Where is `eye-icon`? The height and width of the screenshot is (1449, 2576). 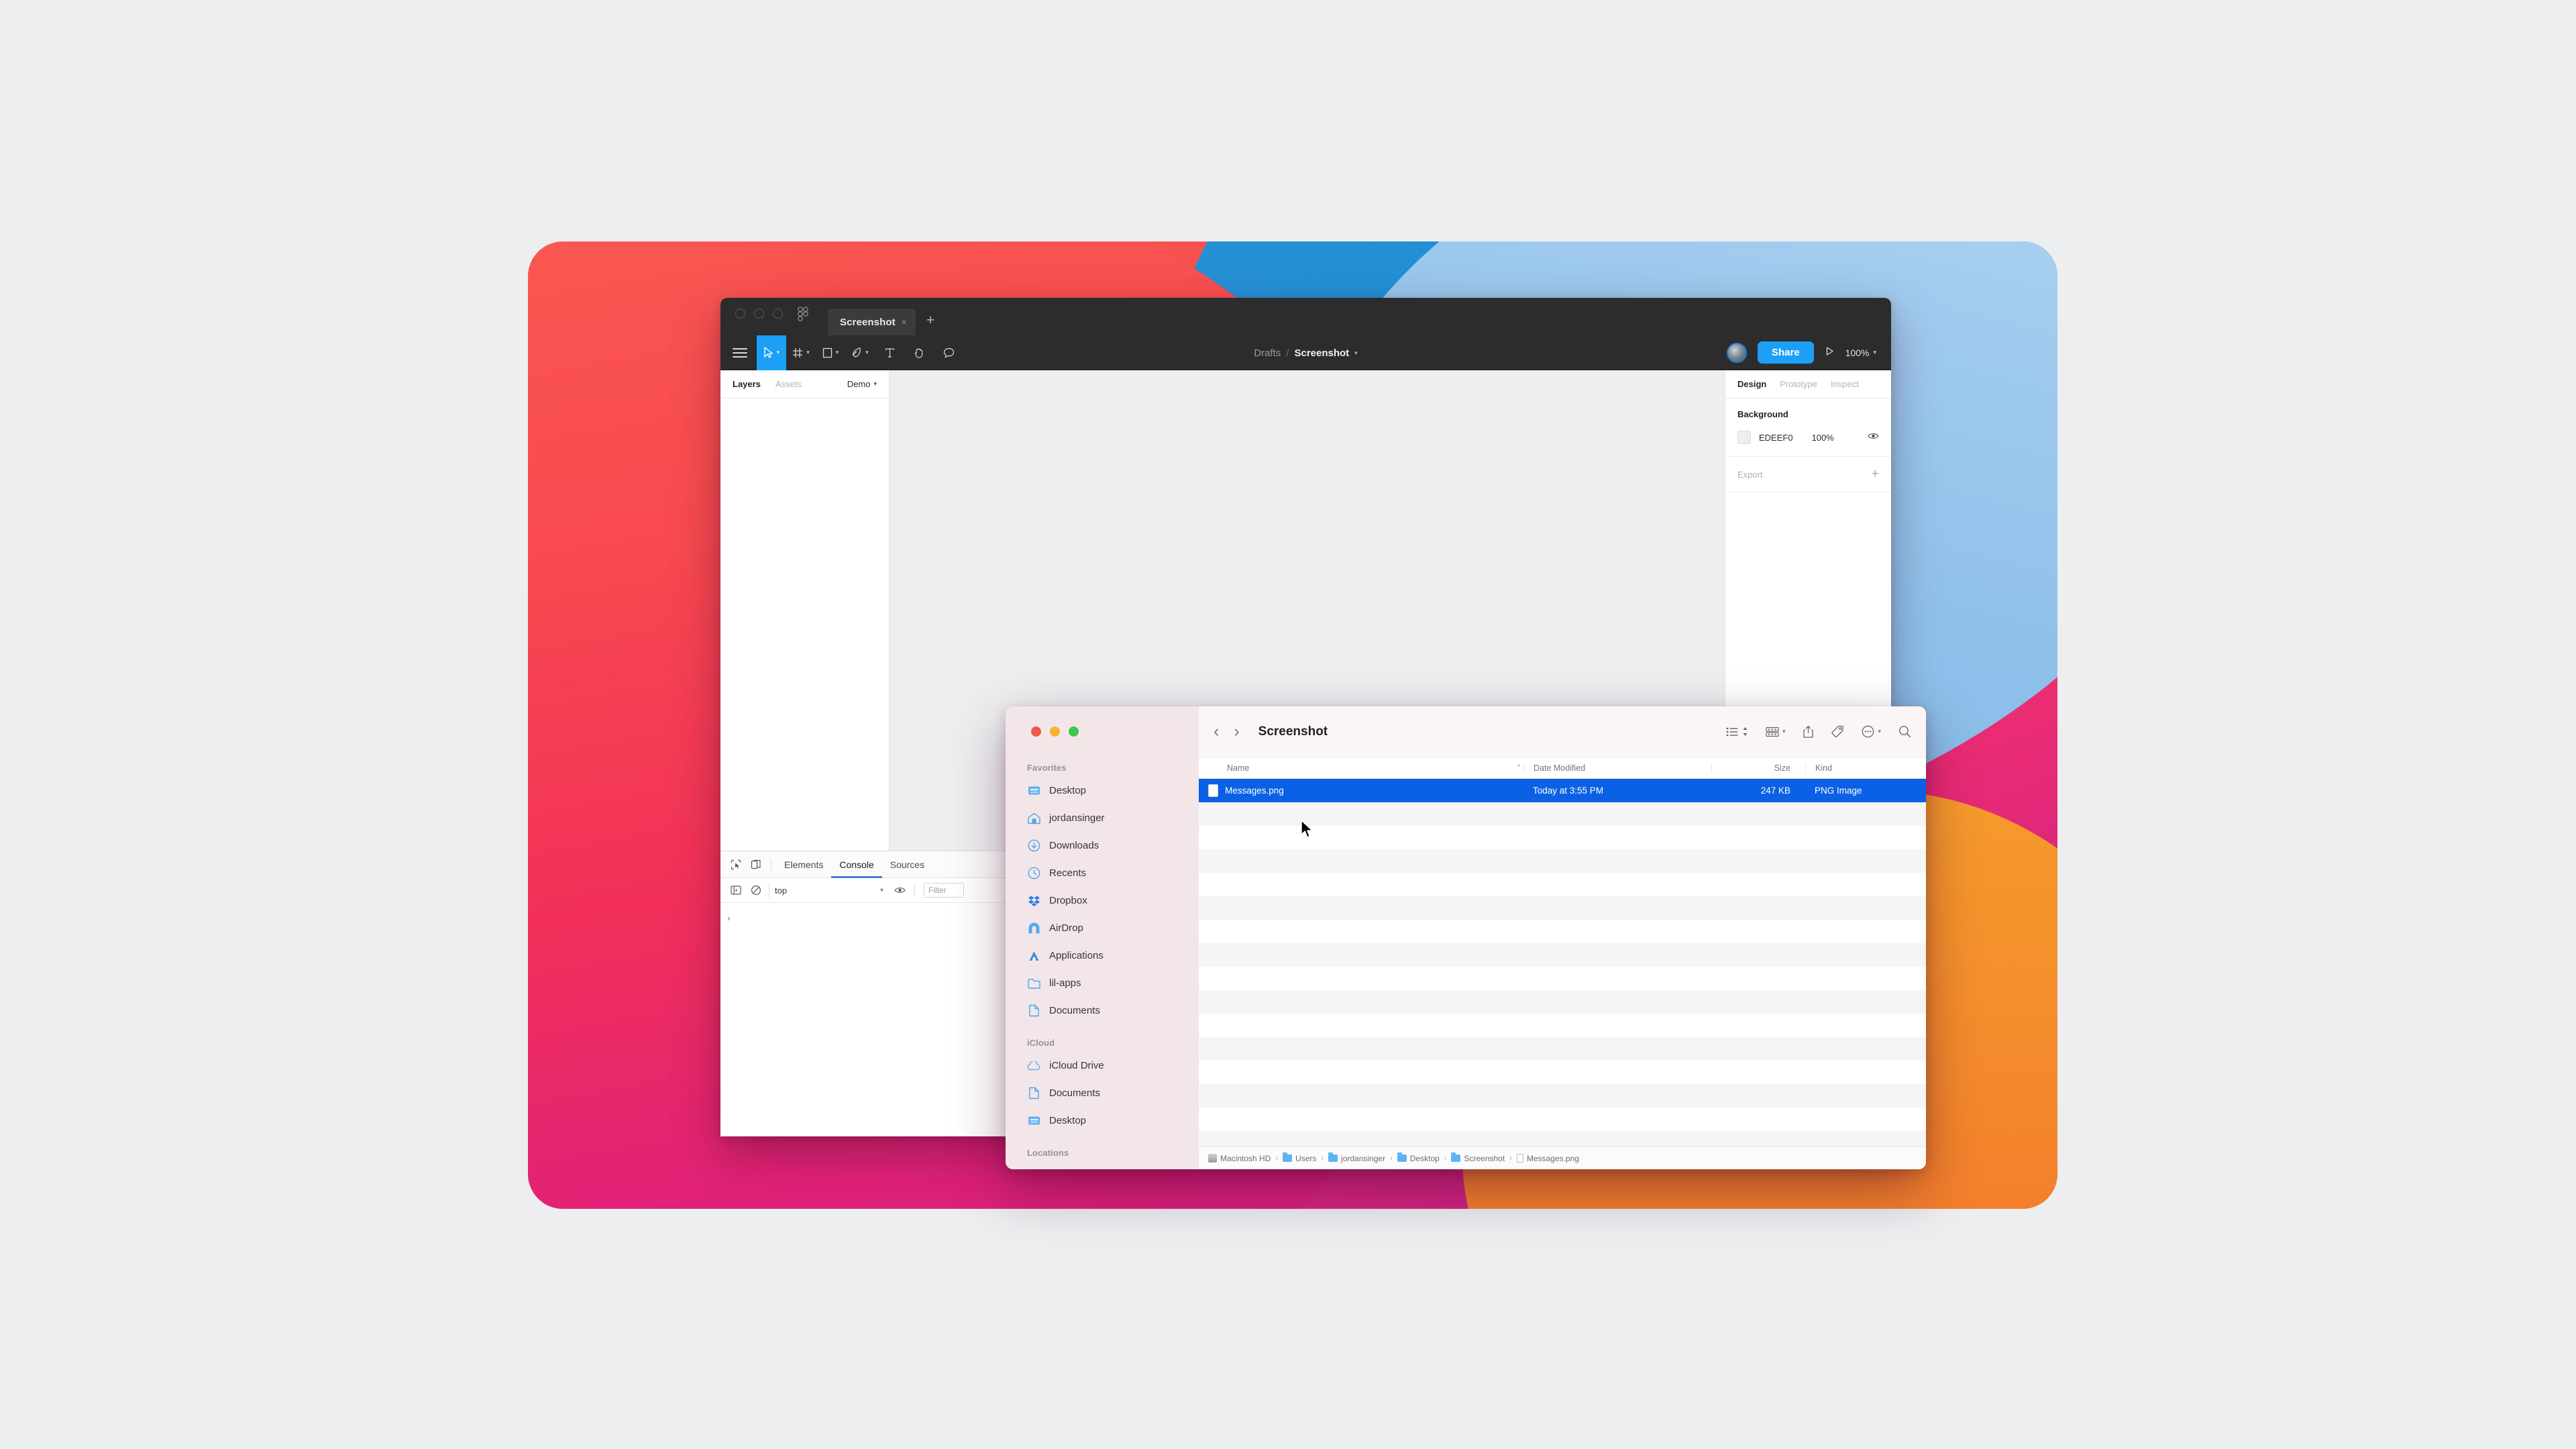 eye-icon is located at coordinates (1873, 437).